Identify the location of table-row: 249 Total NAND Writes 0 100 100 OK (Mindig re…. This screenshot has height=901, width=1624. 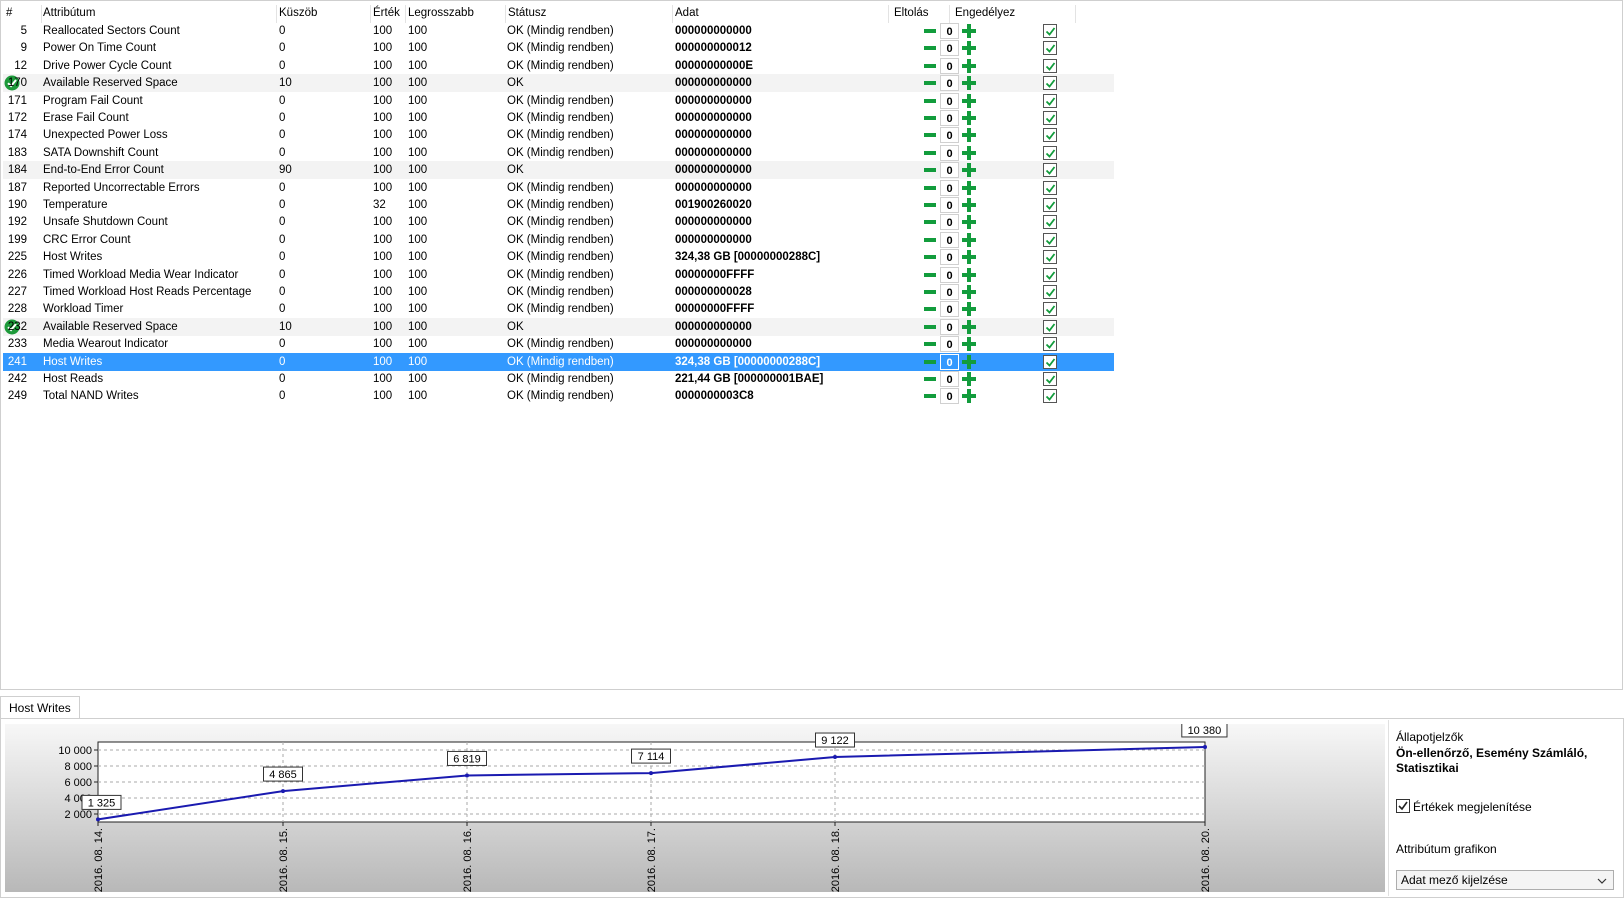
(558, 396).